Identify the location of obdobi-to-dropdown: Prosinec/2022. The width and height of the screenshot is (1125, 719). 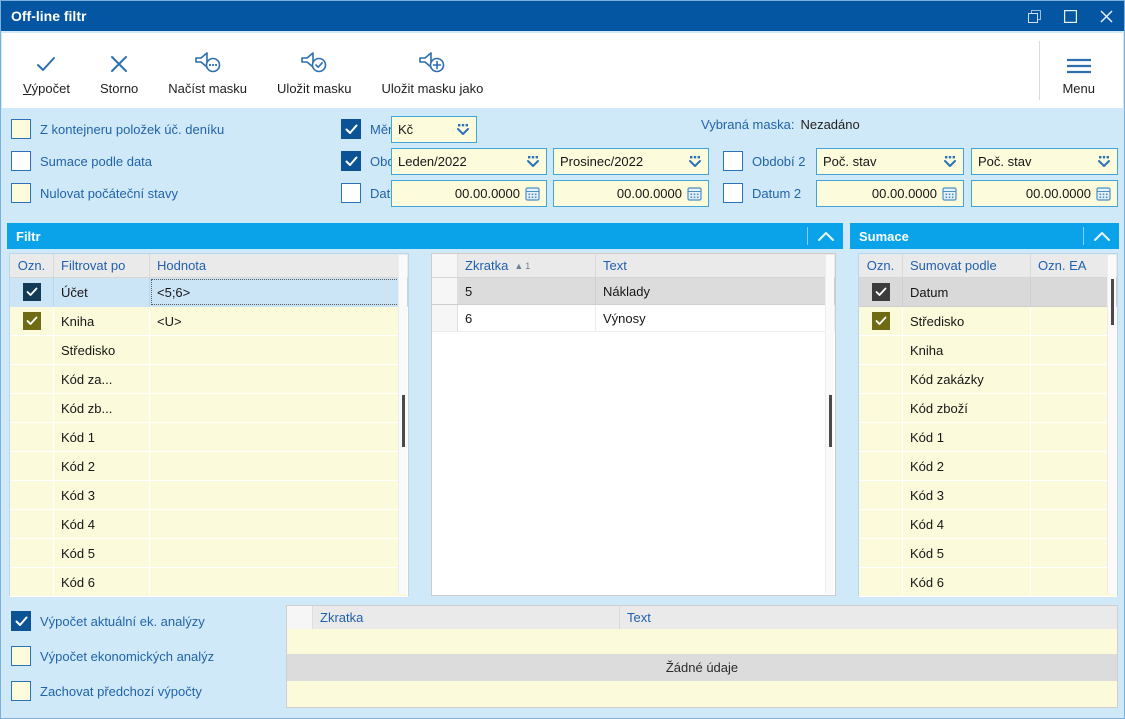
(631, 161).